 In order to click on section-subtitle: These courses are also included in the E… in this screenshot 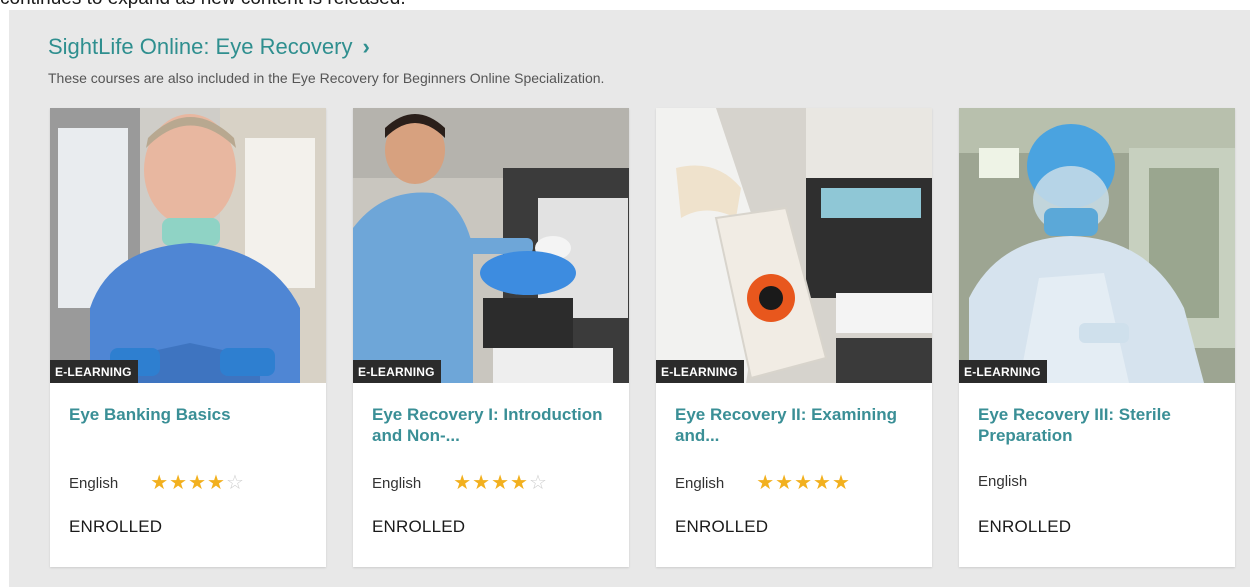, I will do `click(326, 78)`.